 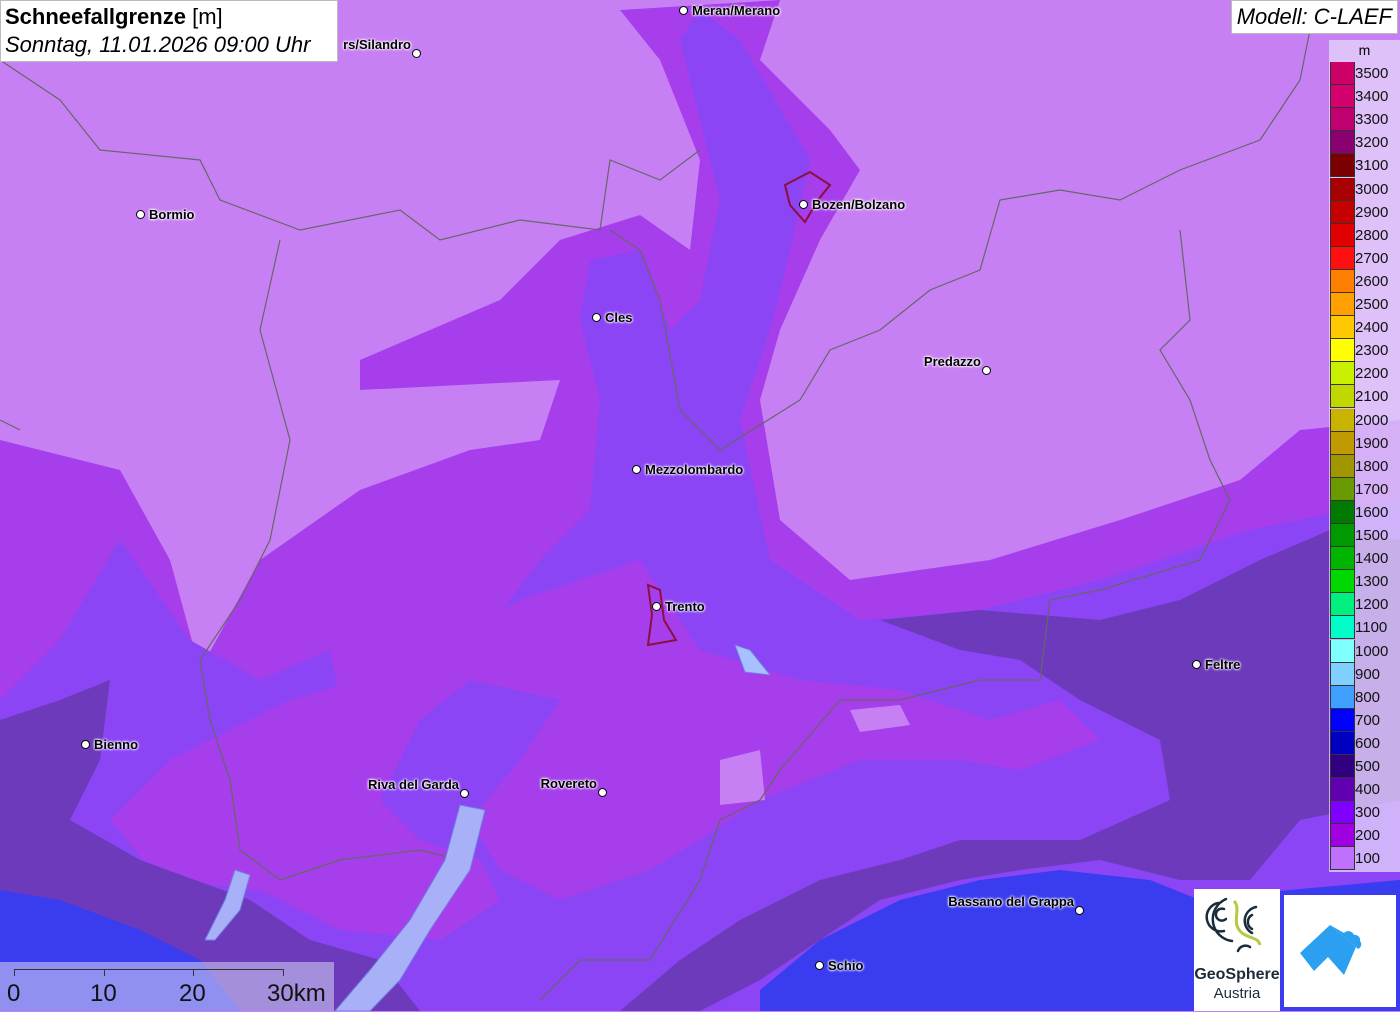 What do you see at coordinates (1368, 697) in the screenshot?
I see `legend-label: 800` at bounding box center [1368, 697].